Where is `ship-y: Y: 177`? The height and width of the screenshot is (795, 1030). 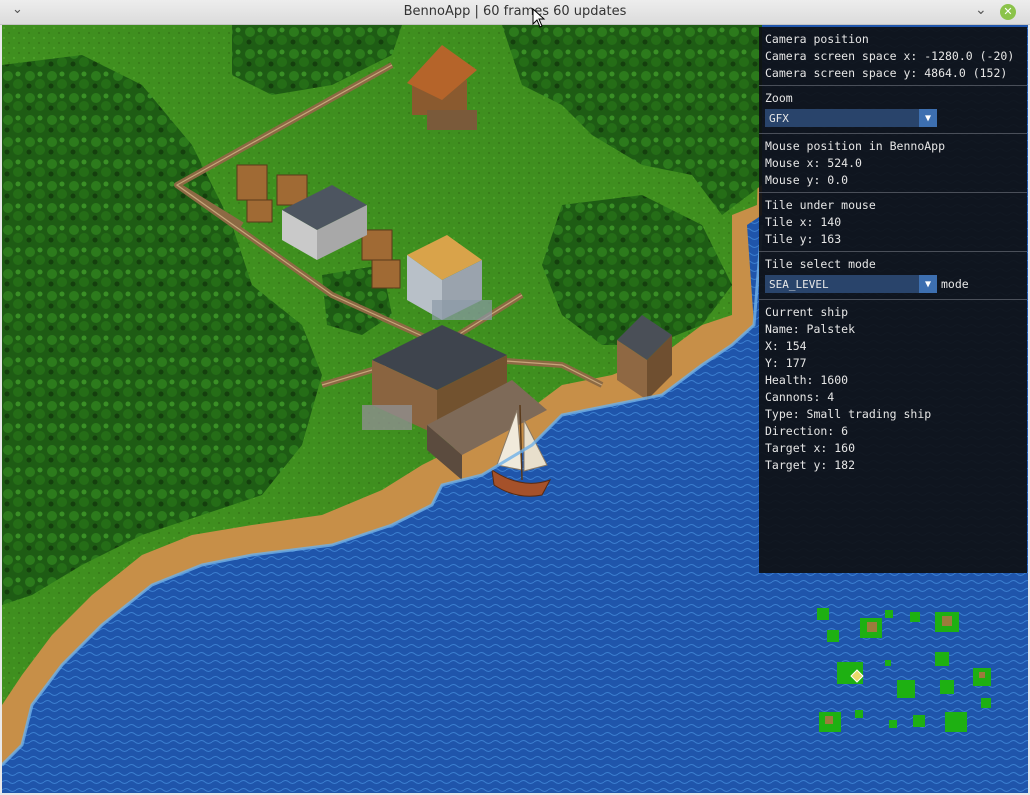
ship-y: Y: 177 is located at coordinates (786, 363).